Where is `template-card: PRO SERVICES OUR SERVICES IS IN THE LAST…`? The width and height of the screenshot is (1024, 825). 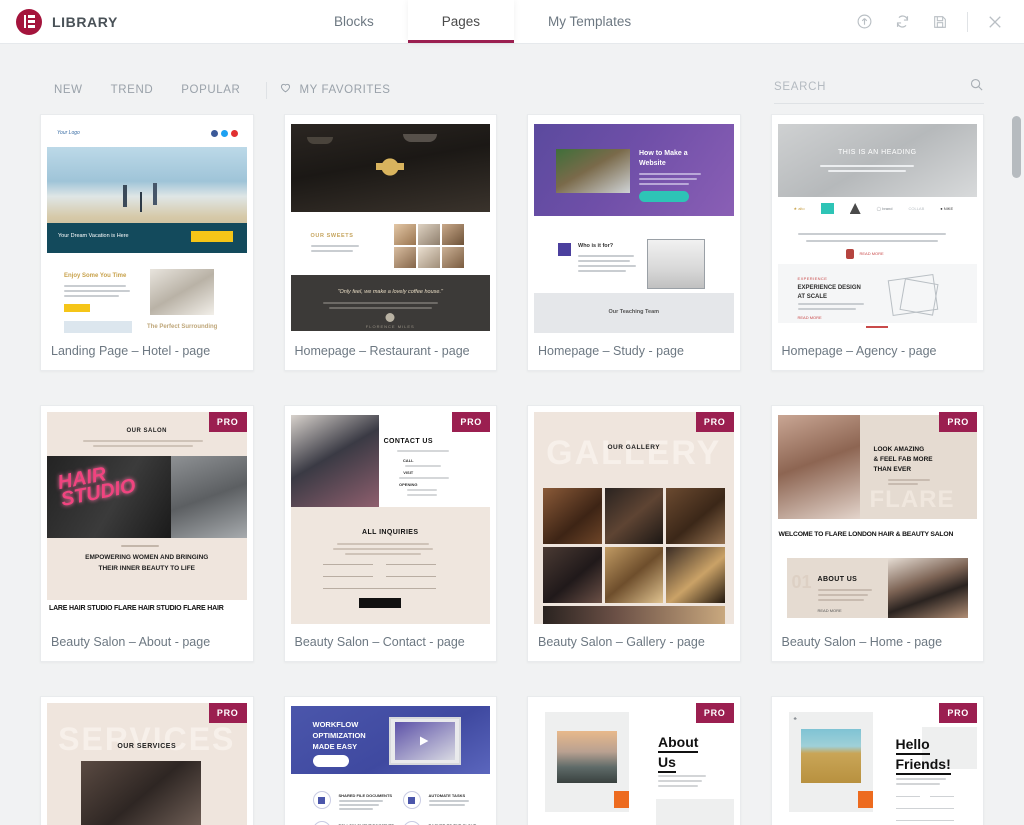 template-card: PRO SERVICES OUR SERVICES IS IN THE LAST… is located at coordinates (147, 760).